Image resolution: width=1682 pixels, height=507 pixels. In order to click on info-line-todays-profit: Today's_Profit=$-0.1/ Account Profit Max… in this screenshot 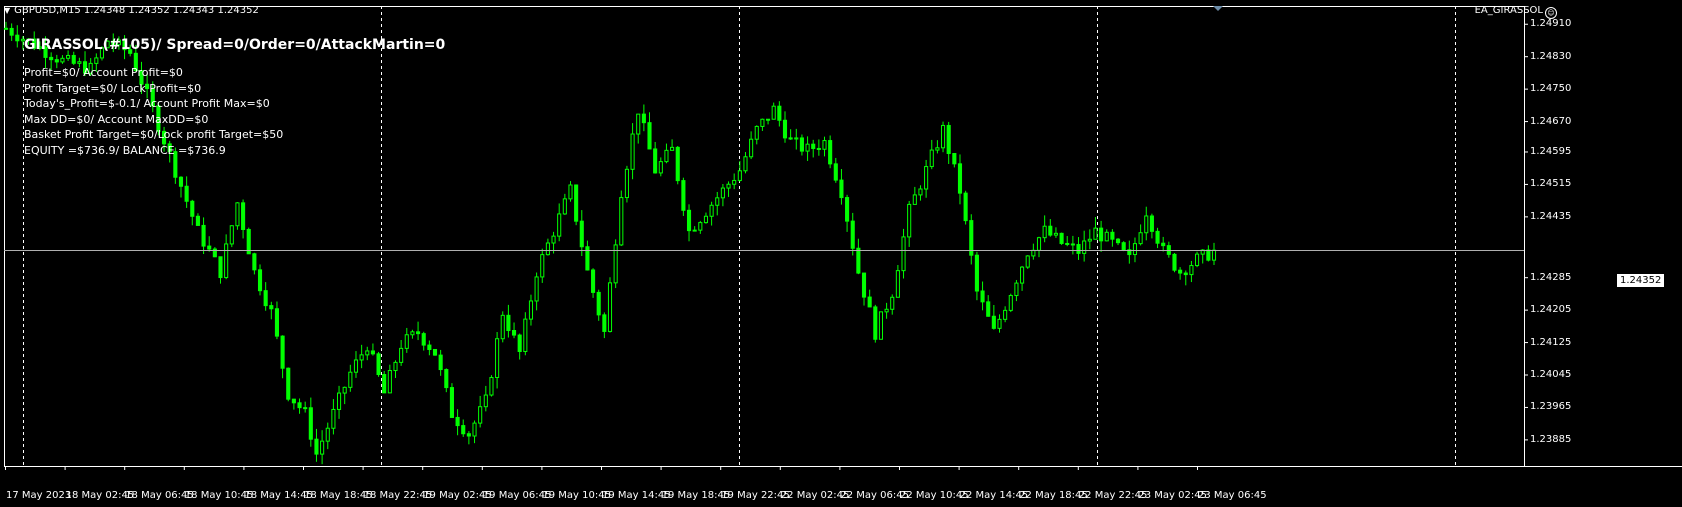, I will do `click(147, 103)`.